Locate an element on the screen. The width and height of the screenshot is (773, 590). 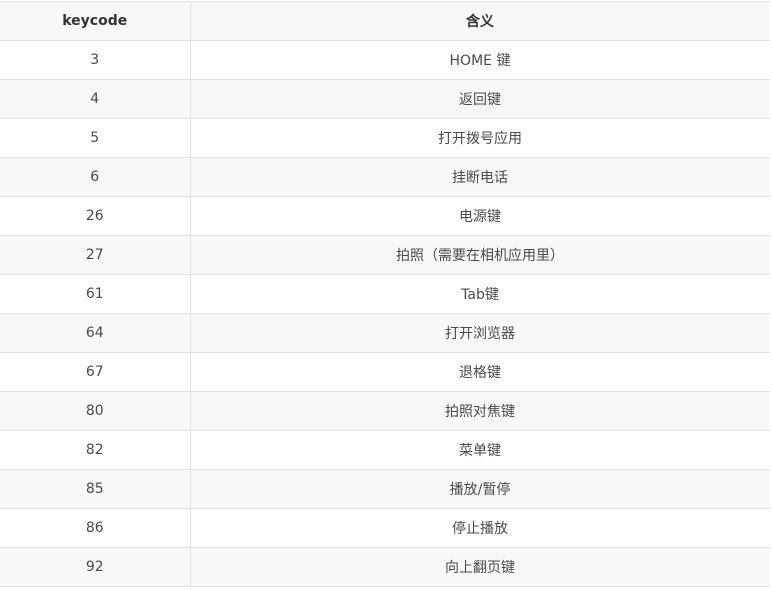
keycode-cell: 92 is located at coordinates (95, 567).